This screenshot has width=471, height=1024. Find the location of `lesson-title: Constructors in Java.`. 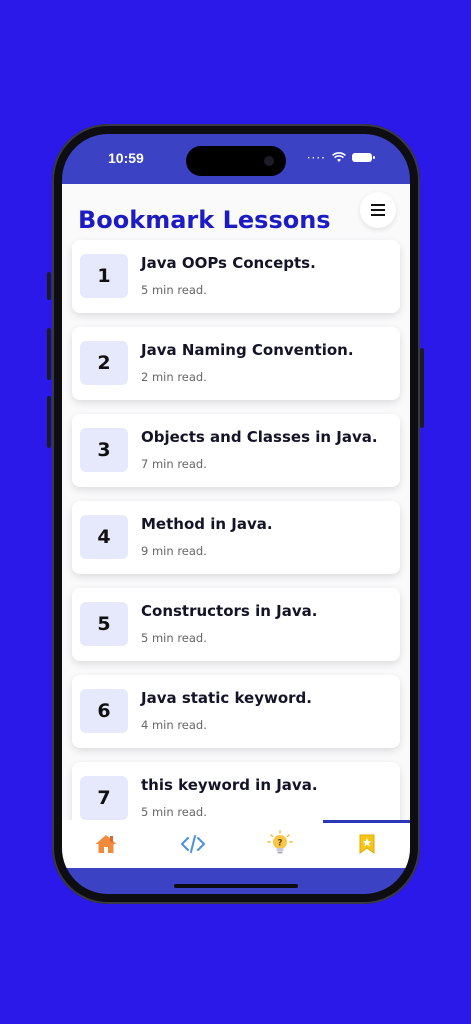

lesson-title: Constructors in Java. is located at coordinates (229, 611).